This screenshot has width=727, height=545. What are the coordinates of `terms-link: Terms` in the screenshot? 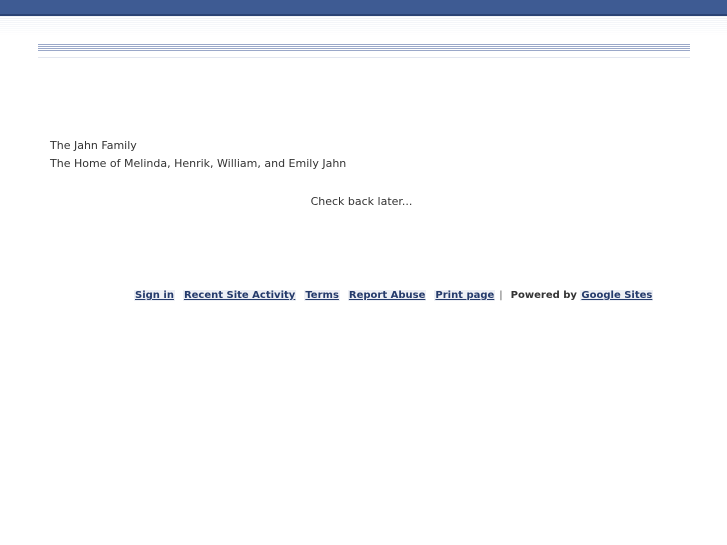 It's located at (322, 295).